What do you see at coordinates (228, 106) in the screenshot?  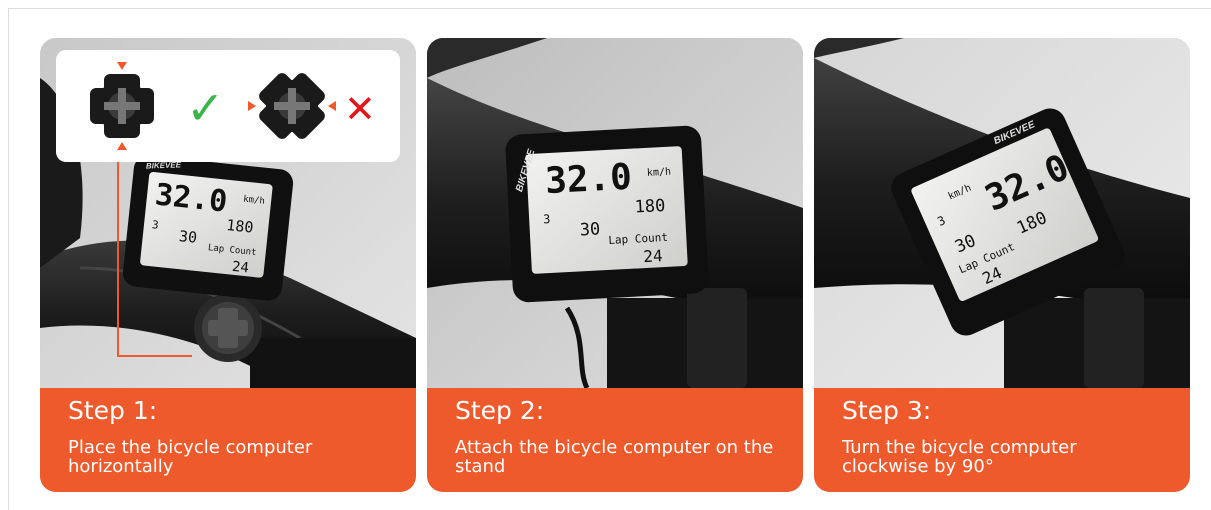 I see `mount-orientation-guide: ✓ ✕` at bounding box center [228, 106].